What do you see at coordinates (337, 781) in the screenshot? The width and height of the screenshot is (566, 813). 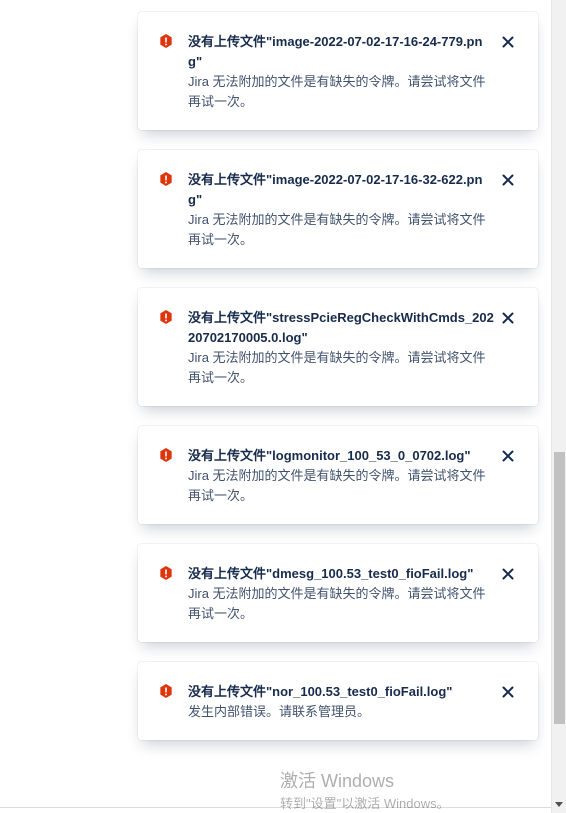 I see `watermark-title: 激活 Windows` at bounding box center [337, 781].